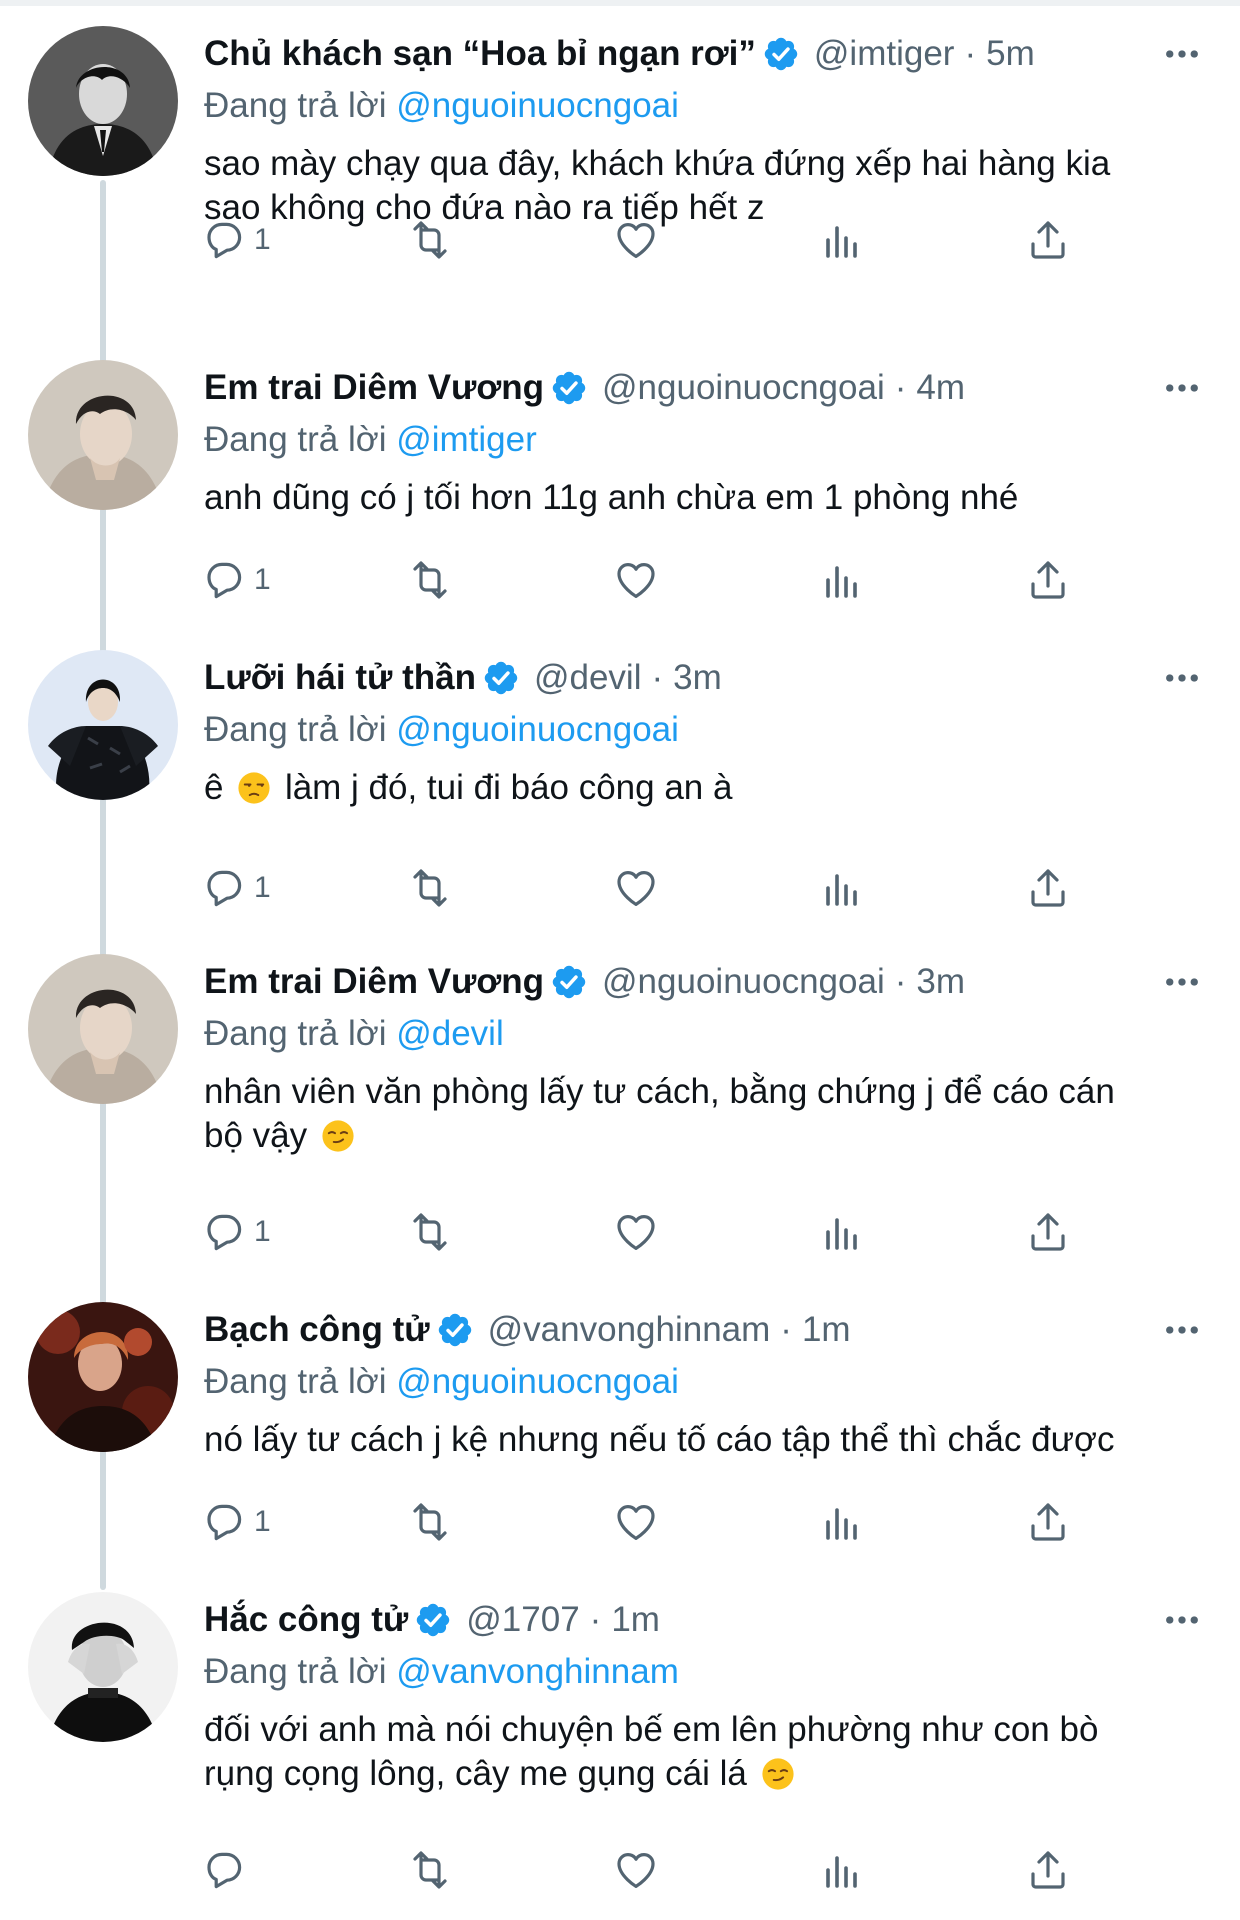 The height and width of the screenshot is (1920, 1240). I want to click on action-bar, so click(640, 1870).